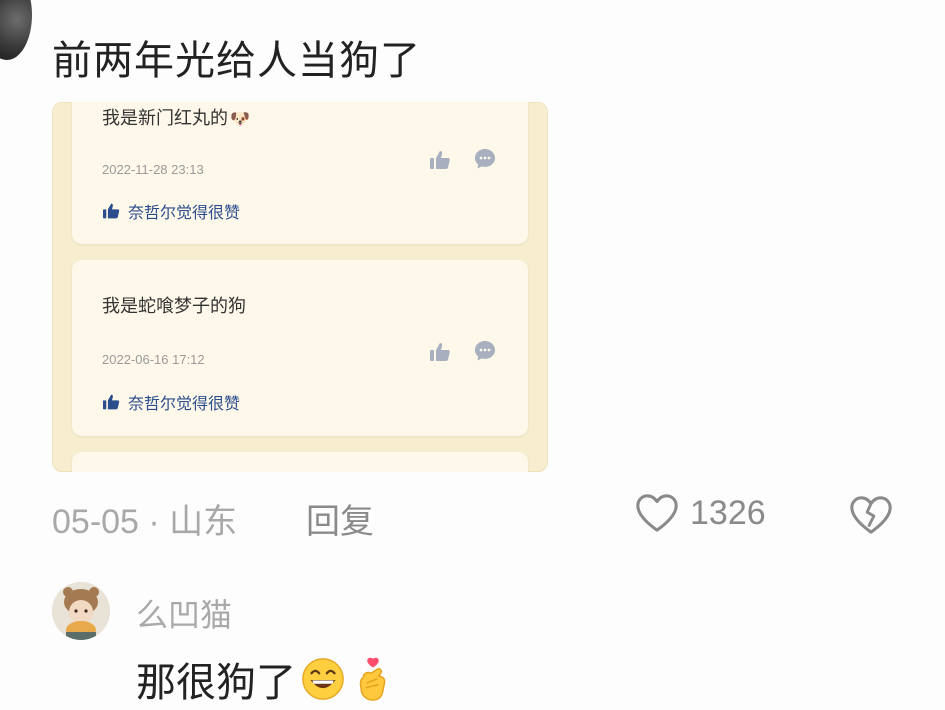  I want to click on embedded-comment-date: 2022-11-28 23:13, so click(153, 169).